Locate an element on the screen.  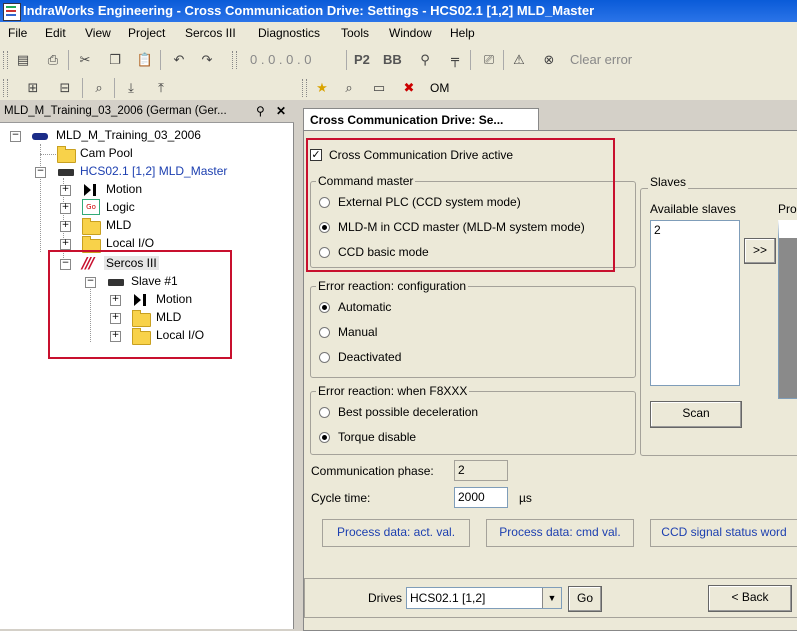
menu-tools: Tools is located at coordinates (355, 33).